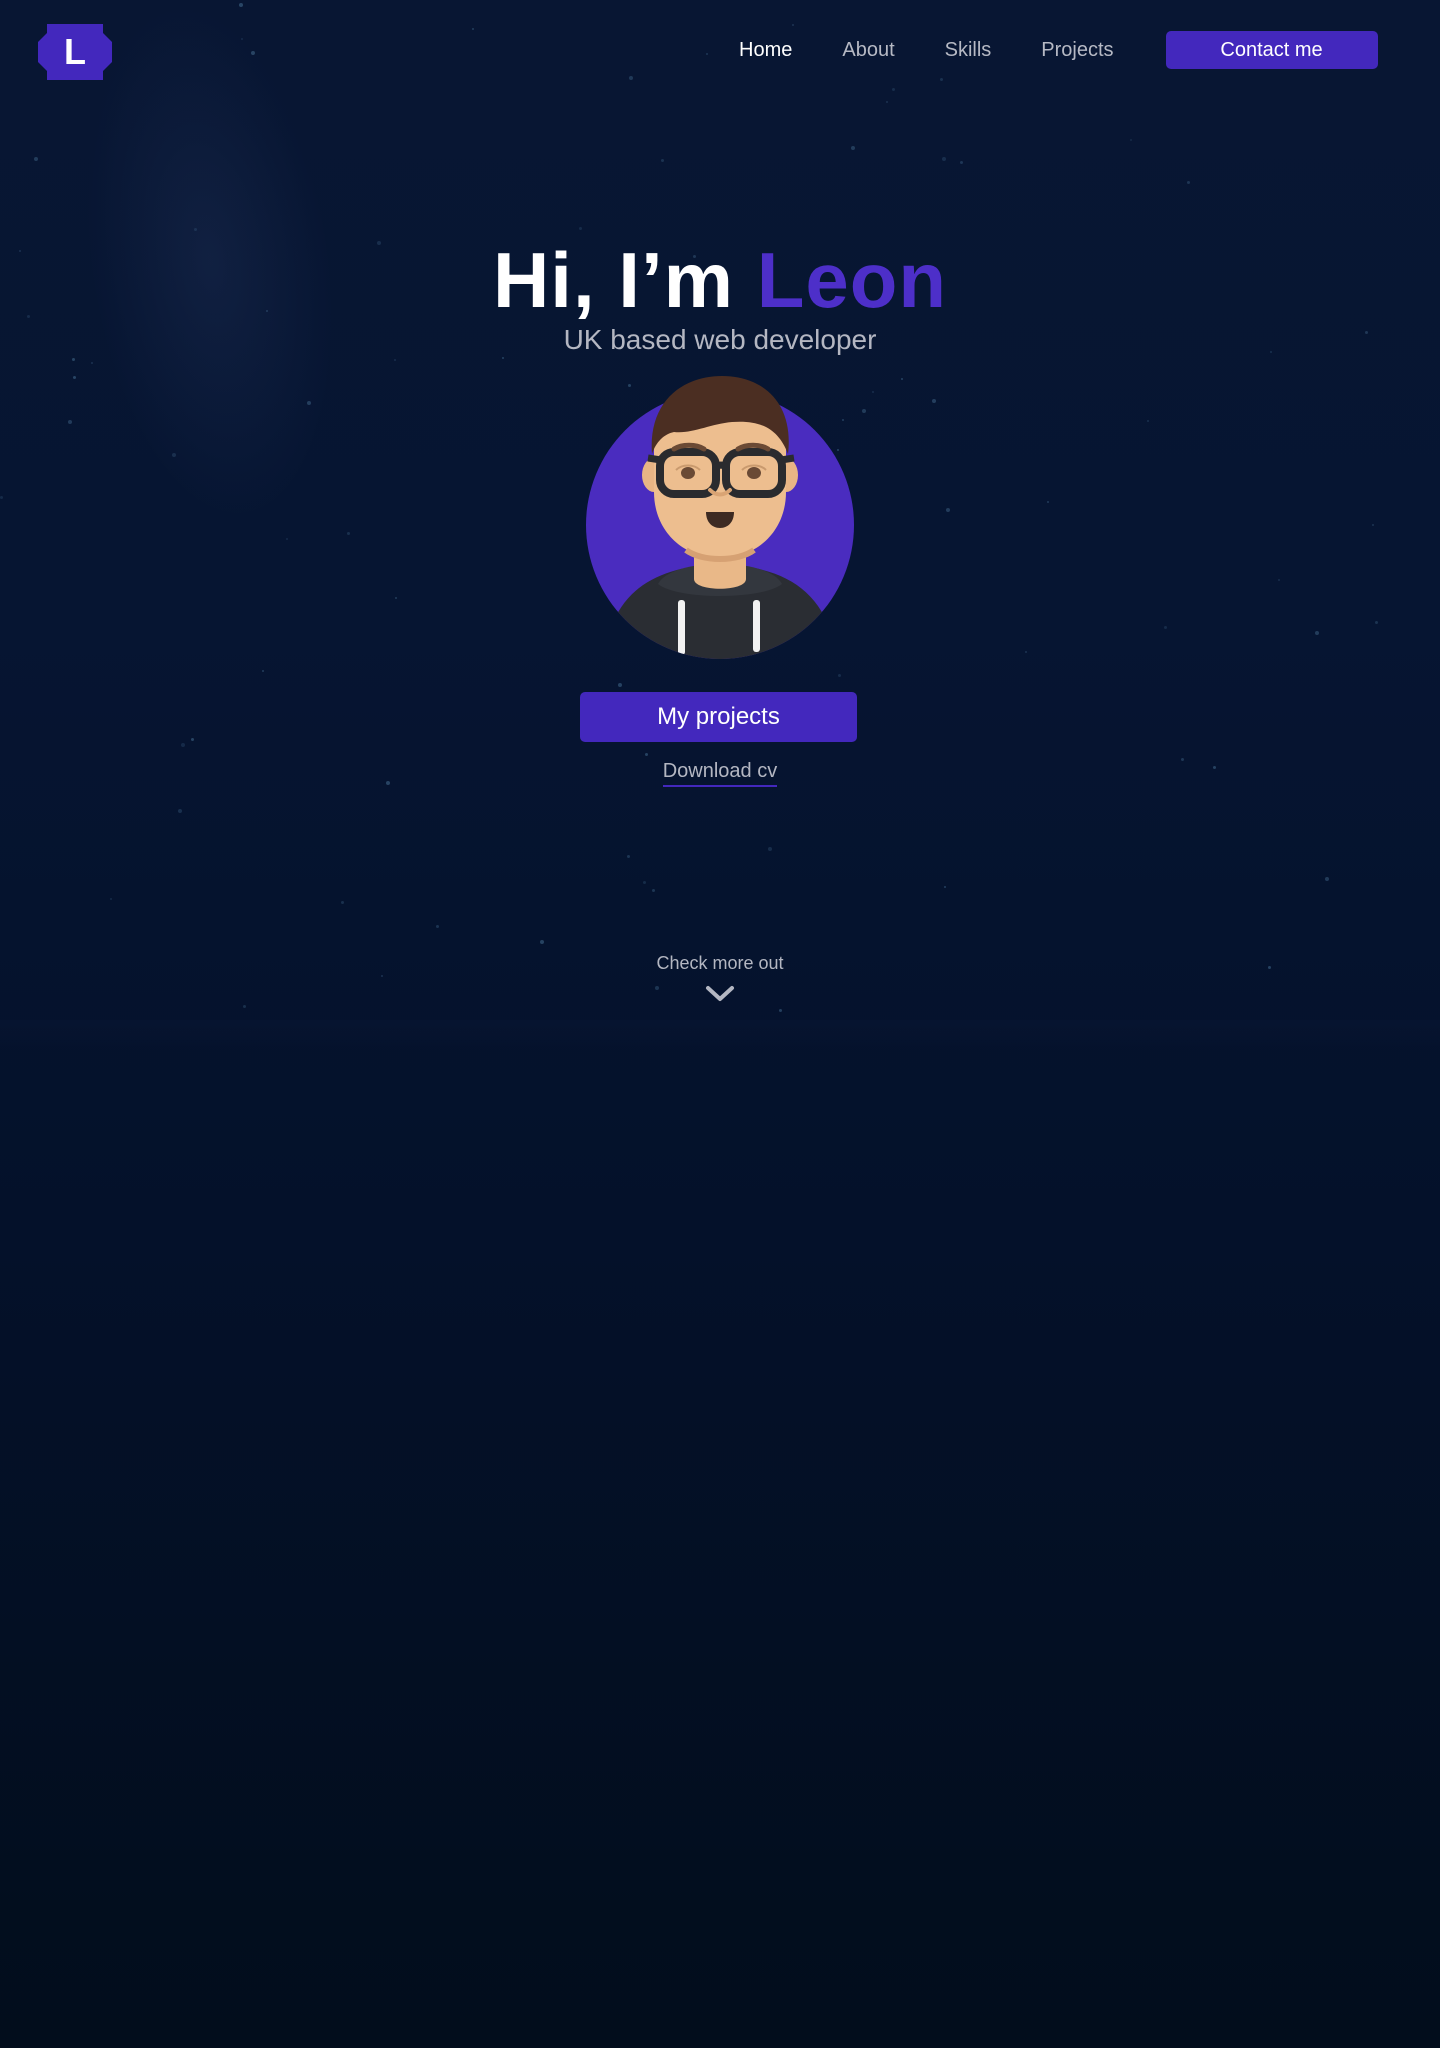 The height and width of the screenshot is (2048, 1440). What do you see at coordinates (852, 280) in the screenshot?
I see `hero-name: Leon` at bounding box center [852, 280].